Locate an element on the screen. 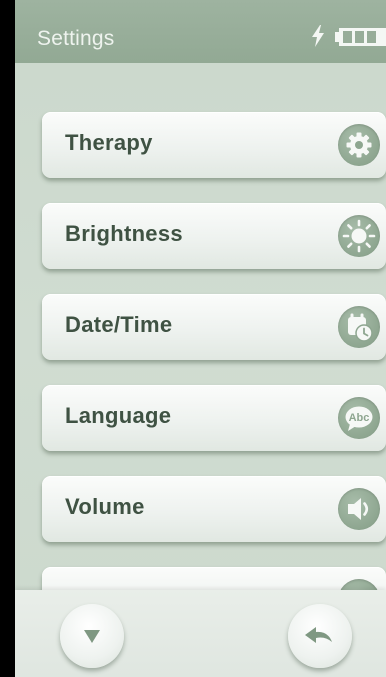 The image size is (386, 677). back-arrow-icon is located at coordinates (318, 635).